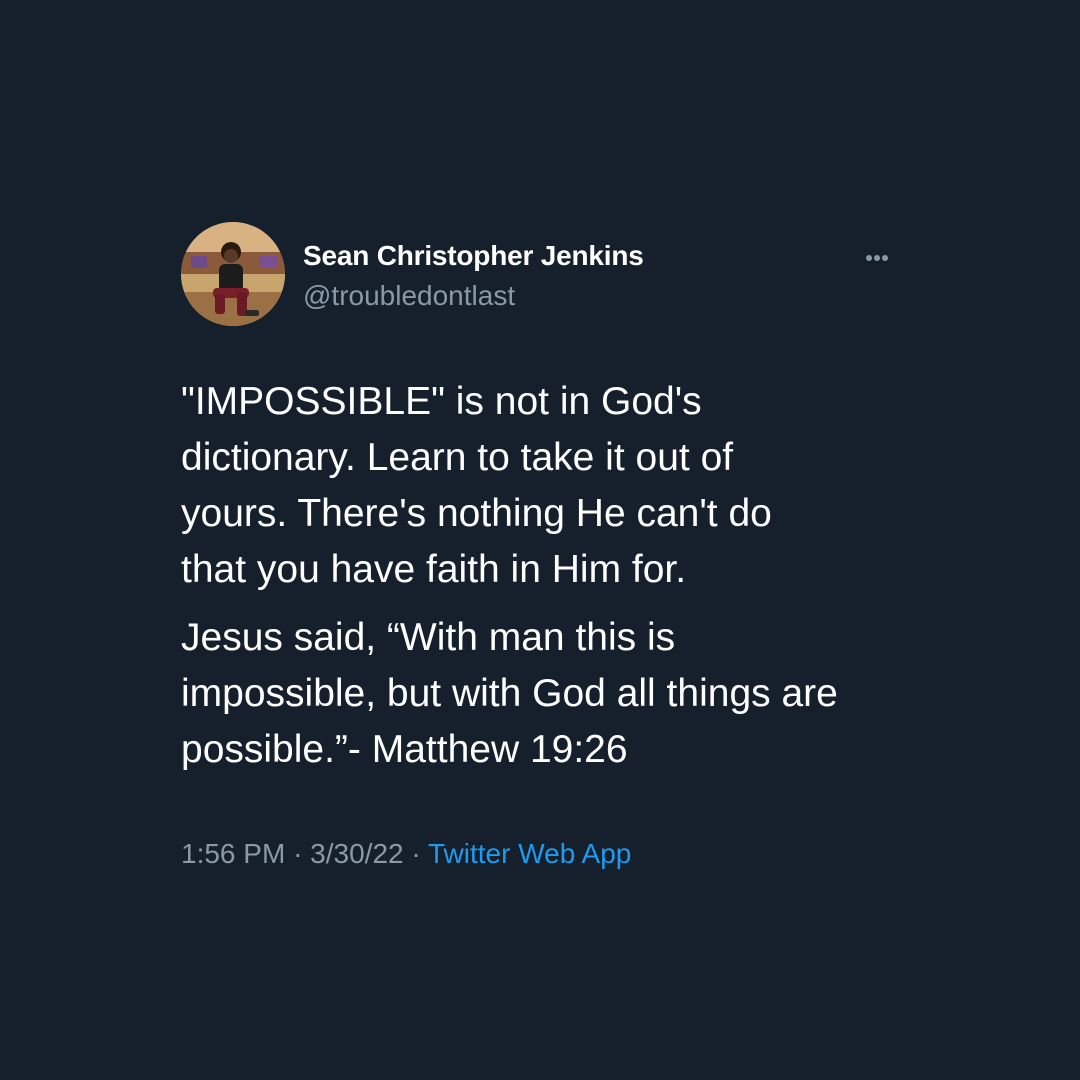 The width and height of the screenshot is (1080, 1080). I want to click on author-display-name: Sean Christopher Jenkins, so click(473, 256).